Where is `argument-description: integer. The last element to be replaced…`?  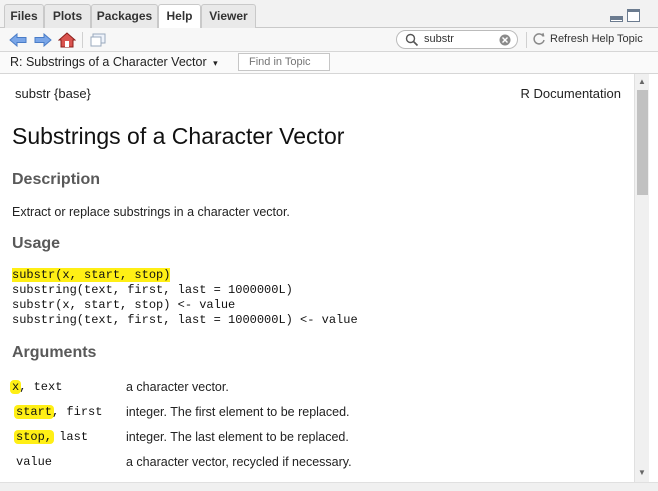
argument-description: integer. The last element to be replaced… is located at coordinates (237, 437).